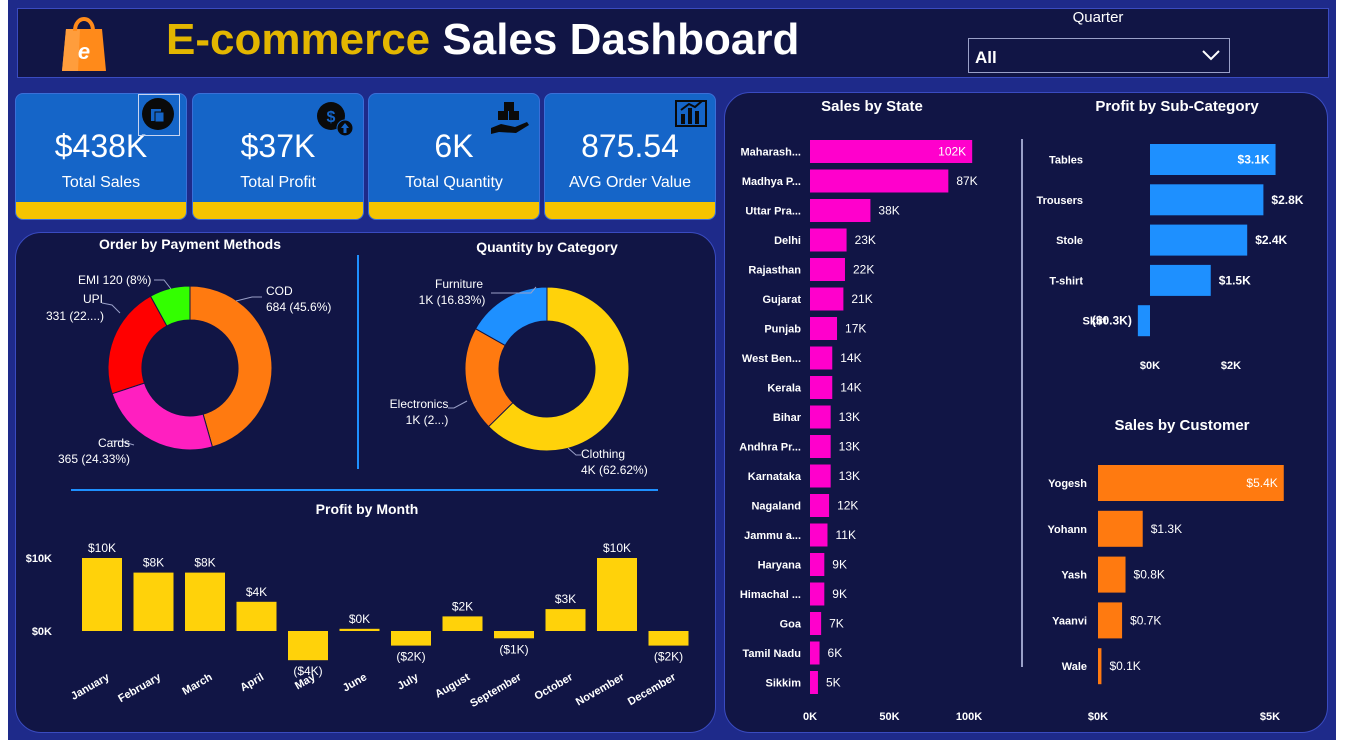  What do you see at coordinates (836, 624) in the screenshot?
I see `state-data-label: 7K` at bounding box center [836, 624].